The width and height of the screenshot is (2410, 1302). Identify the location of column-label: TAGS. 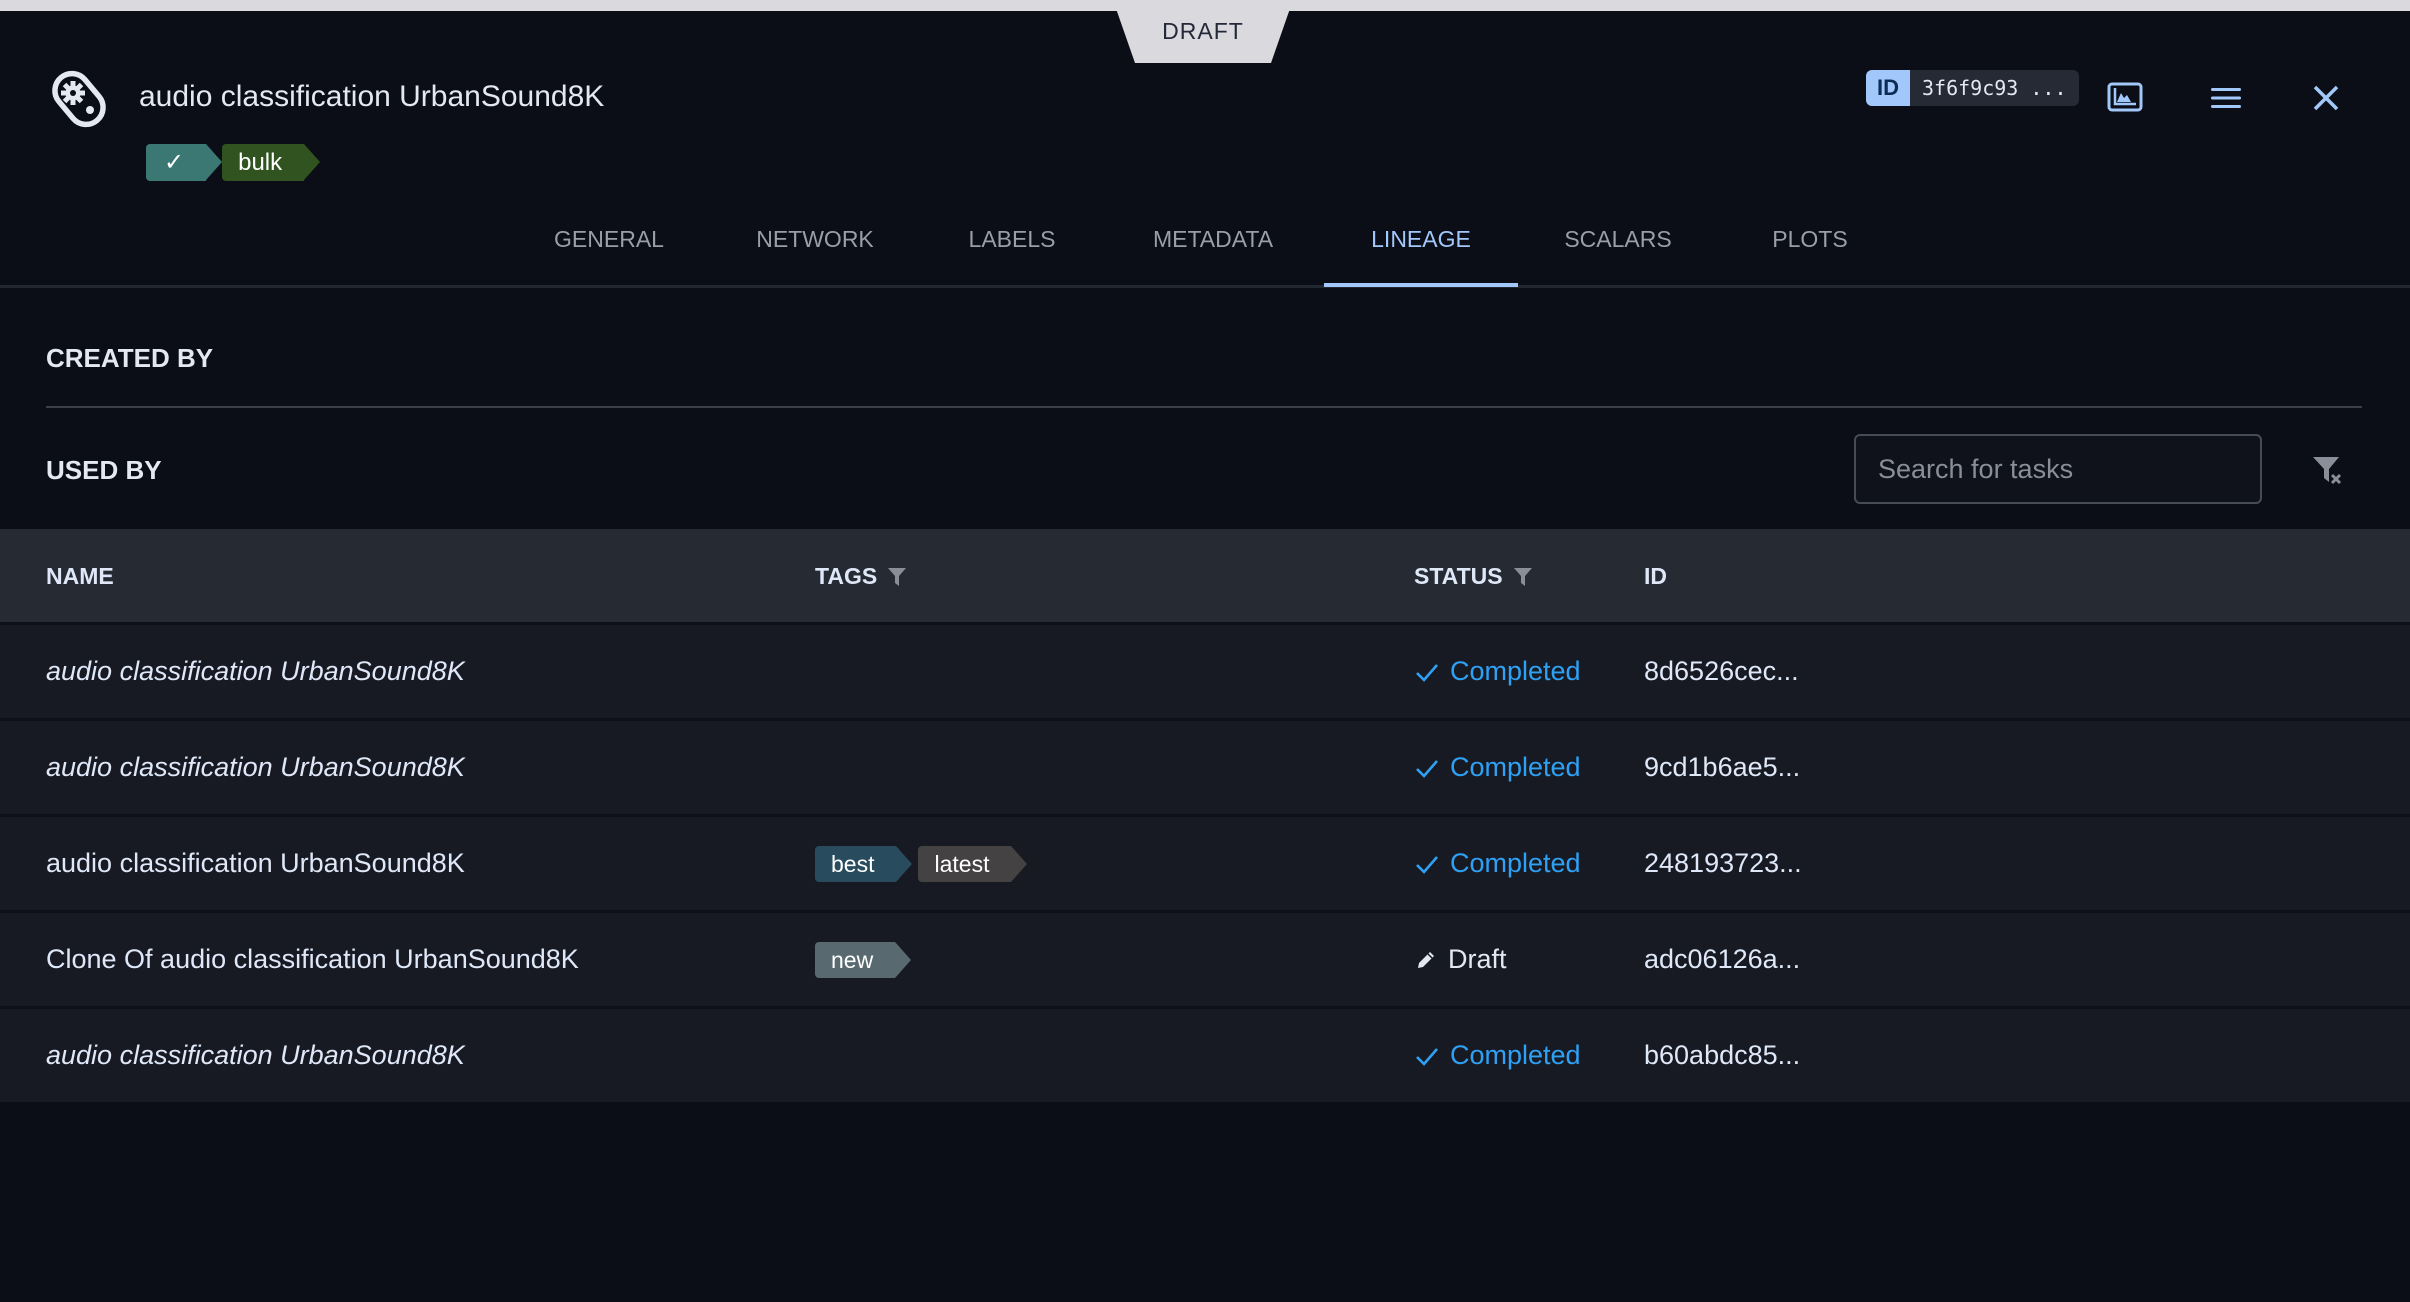
(846, 576).